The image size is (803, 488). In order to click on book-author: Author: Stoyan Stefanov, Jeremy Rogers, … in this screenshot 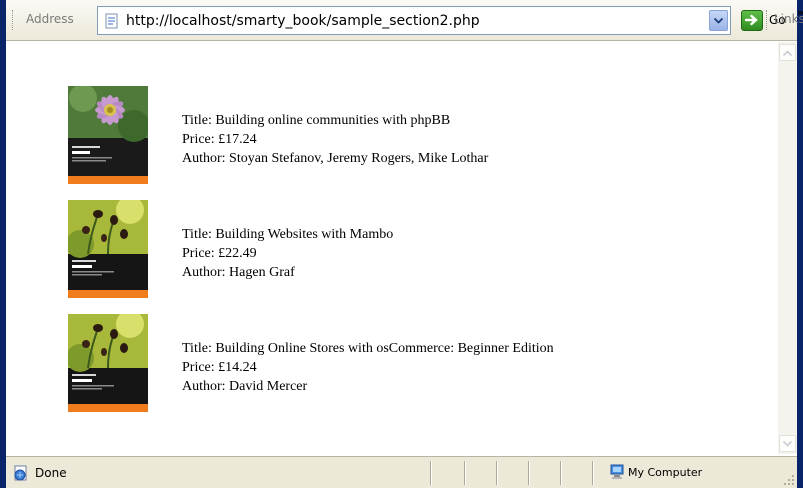, I will do `click(335, 158)`.